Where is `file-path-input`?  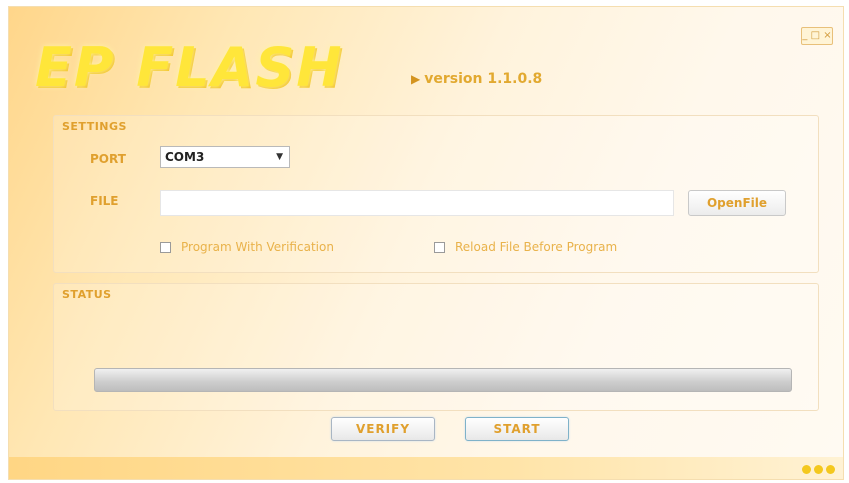 file-path-input is located at coordinates (417, 203).